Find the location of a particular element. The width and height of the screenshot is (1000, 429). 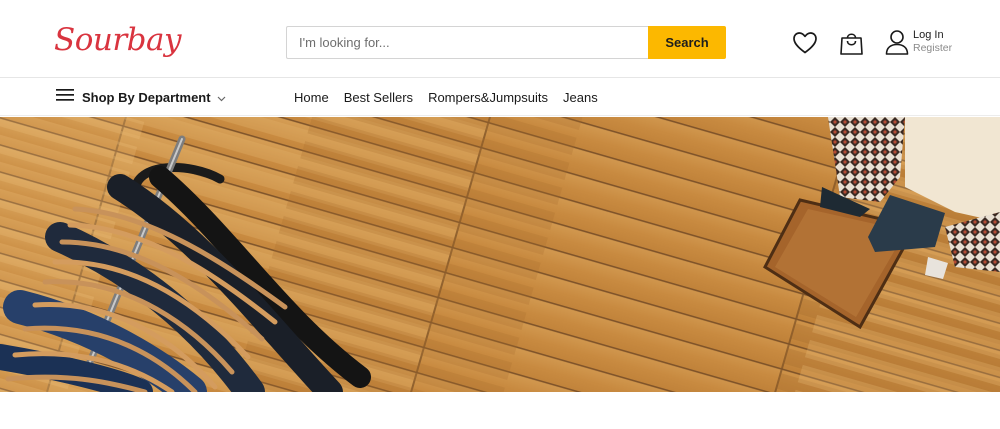

nav-item-rompers-jumpsuits: Rompers&Jumpsuits is located at coordinates (488, 97).